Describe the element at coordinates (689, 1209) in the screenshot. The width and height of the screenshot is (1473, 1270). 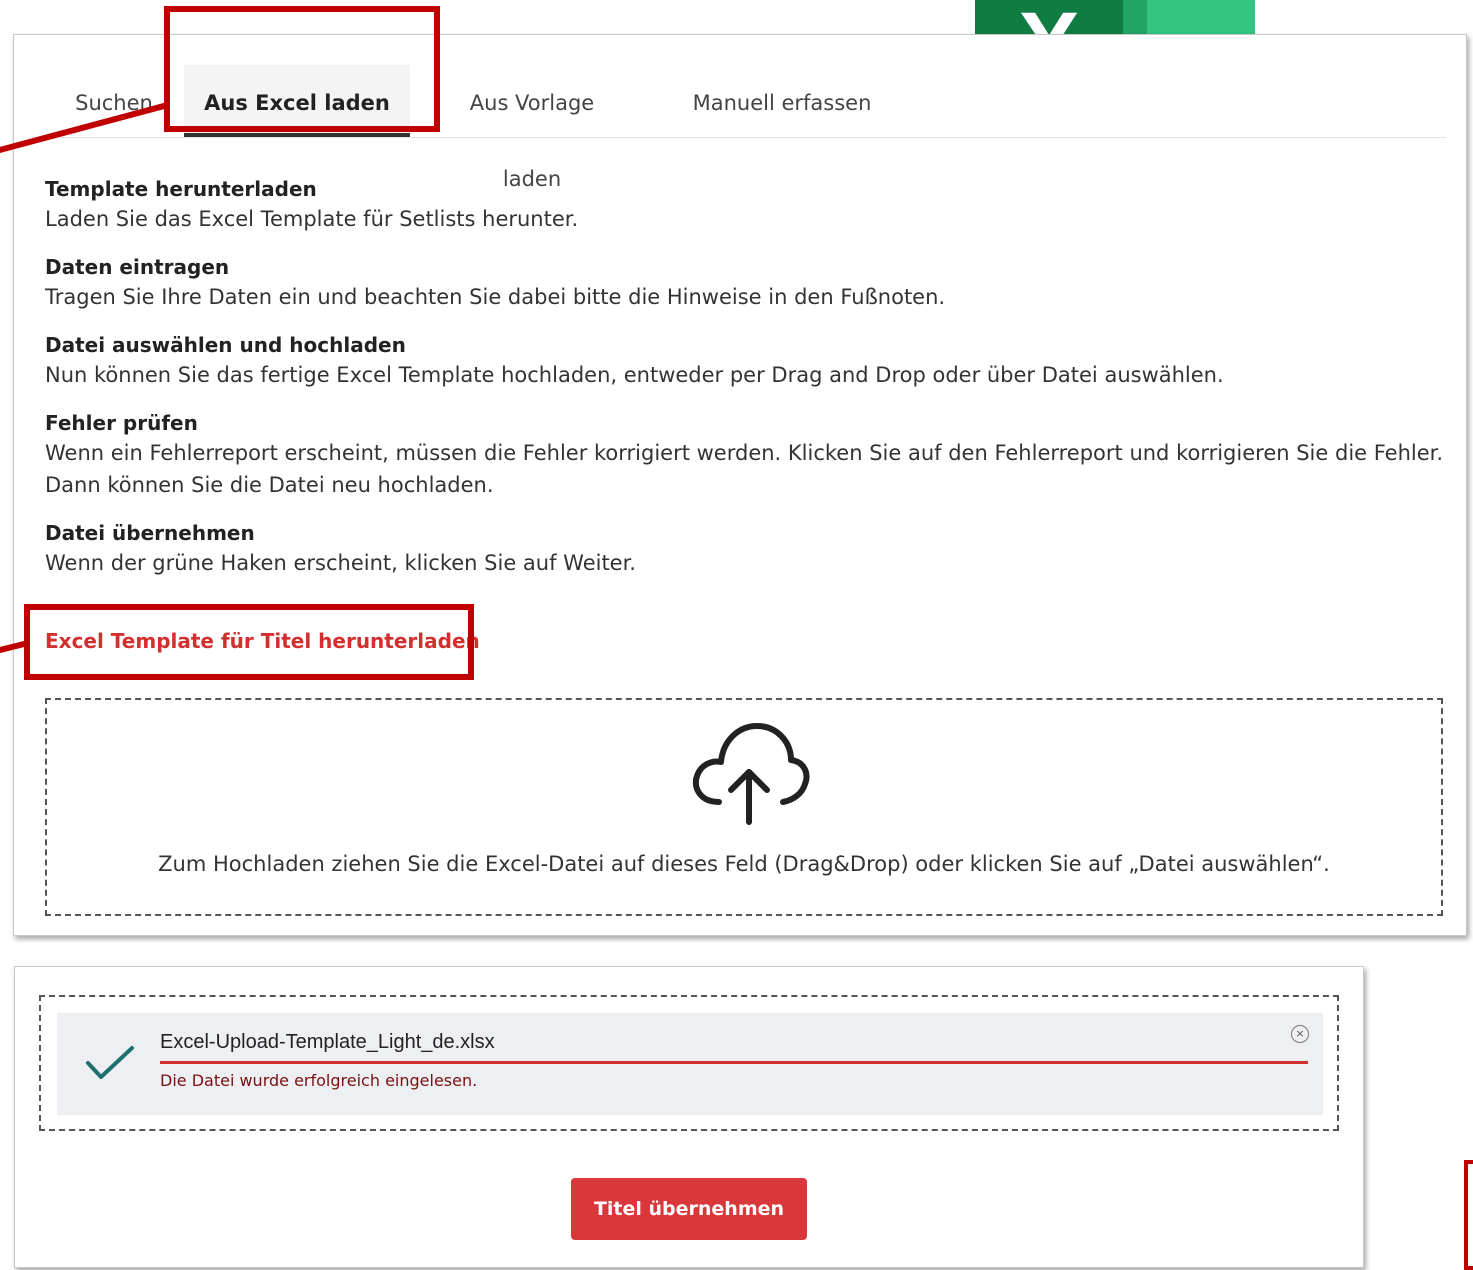
I see `titel-uebernehmen-button: Titel übernehmen` at that location.